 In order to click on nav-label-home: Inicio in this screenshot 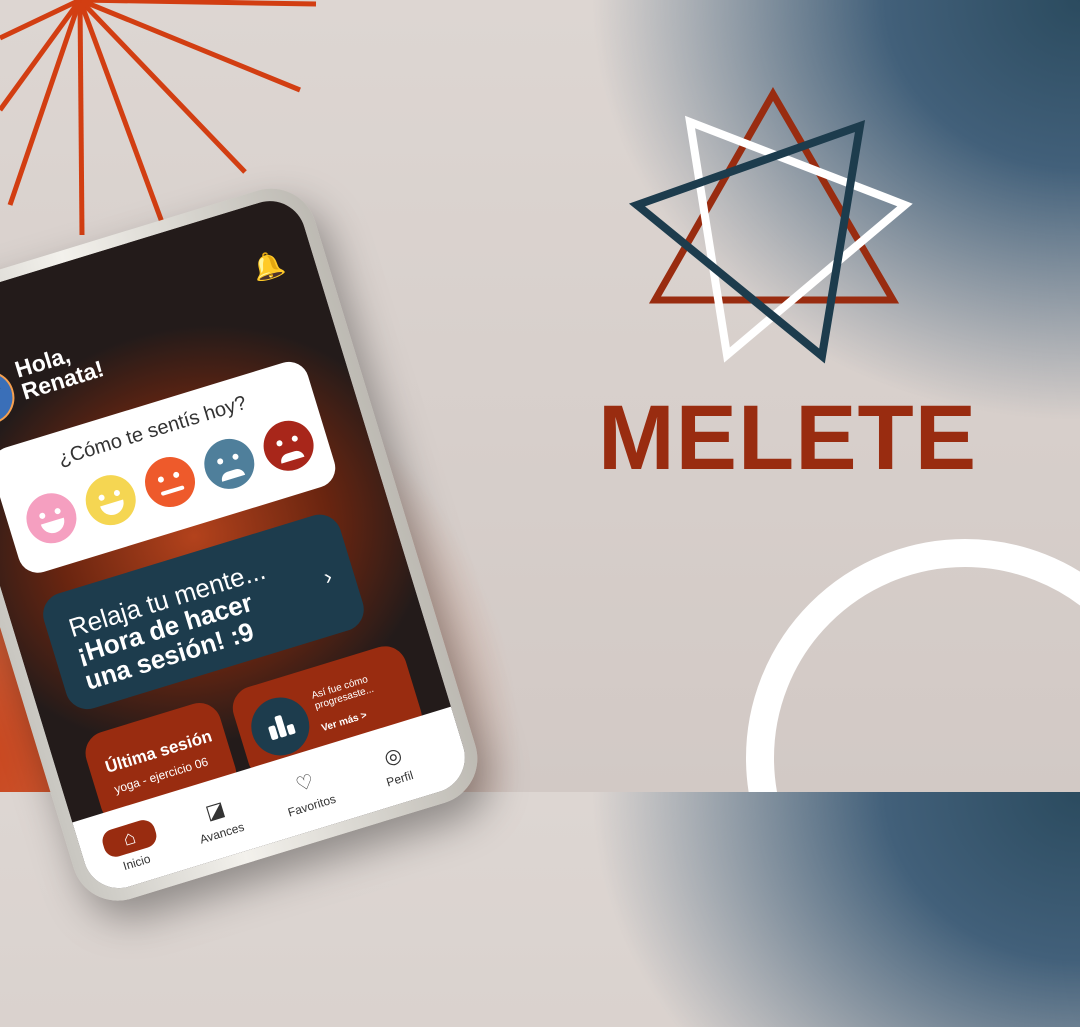, I will do `click(137, 862)`.